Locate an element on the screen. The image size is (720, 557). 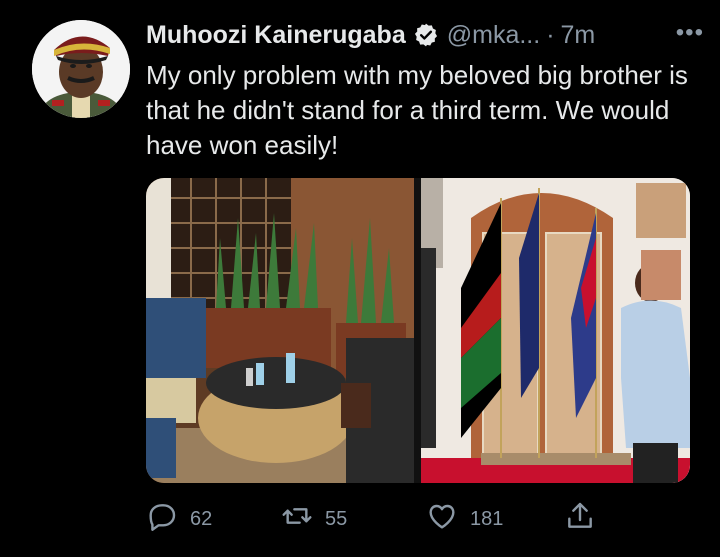
tweet-header: Muhoozi Kainerugaba @mka... · 7m ••• is located at coordinates (425, 35).